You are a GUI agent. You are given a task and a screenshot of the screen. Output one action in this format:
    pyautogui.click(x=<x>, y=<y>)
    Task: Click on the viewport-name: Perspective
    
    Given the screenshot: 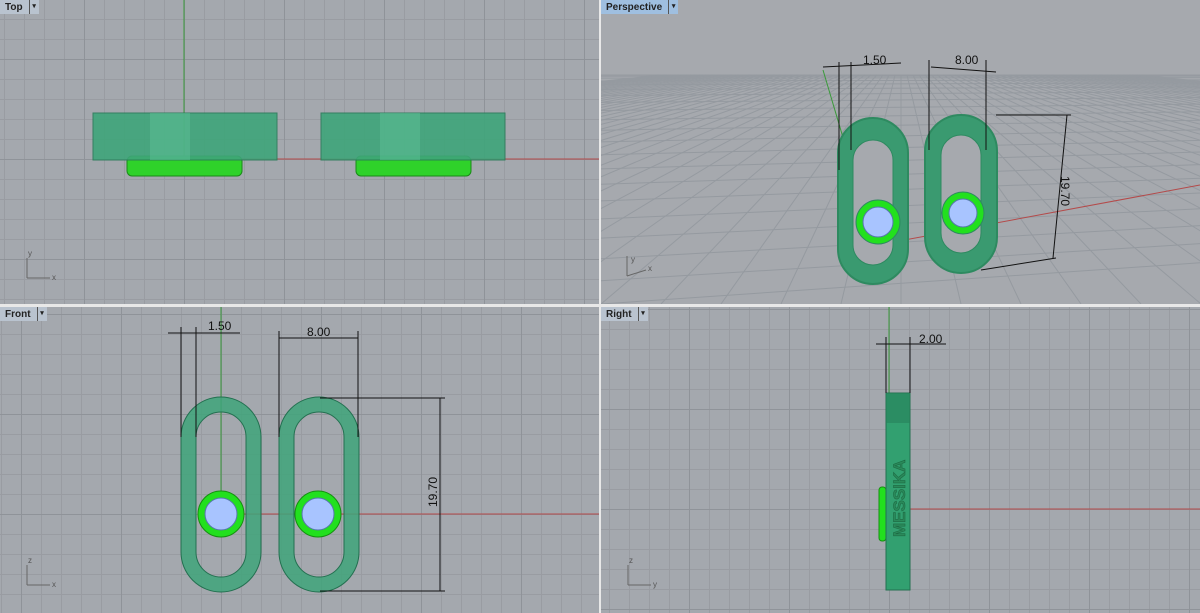 What is the action you would take?
    pyautogui.click(x=634, y=7)
    